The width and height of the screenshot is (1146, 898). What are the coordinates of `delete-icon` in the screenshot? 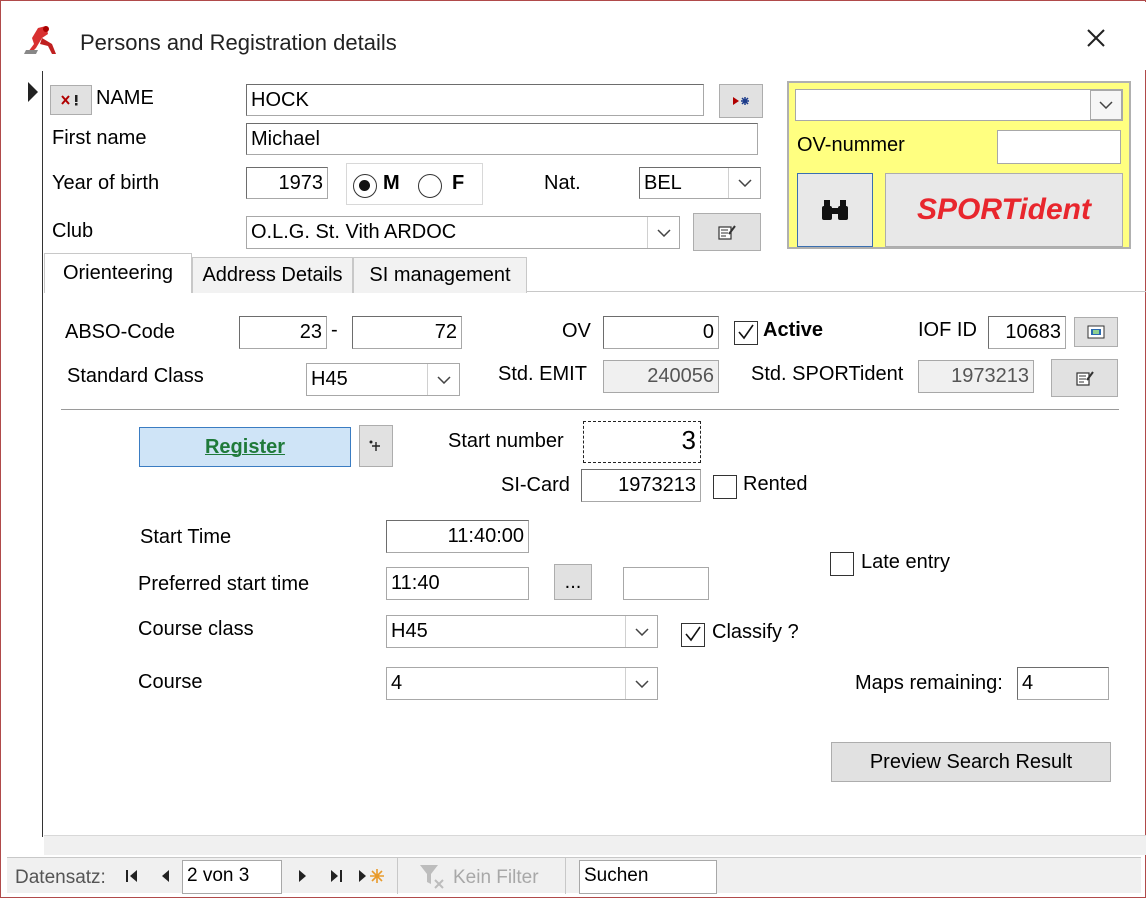 It's located at (69, 100).